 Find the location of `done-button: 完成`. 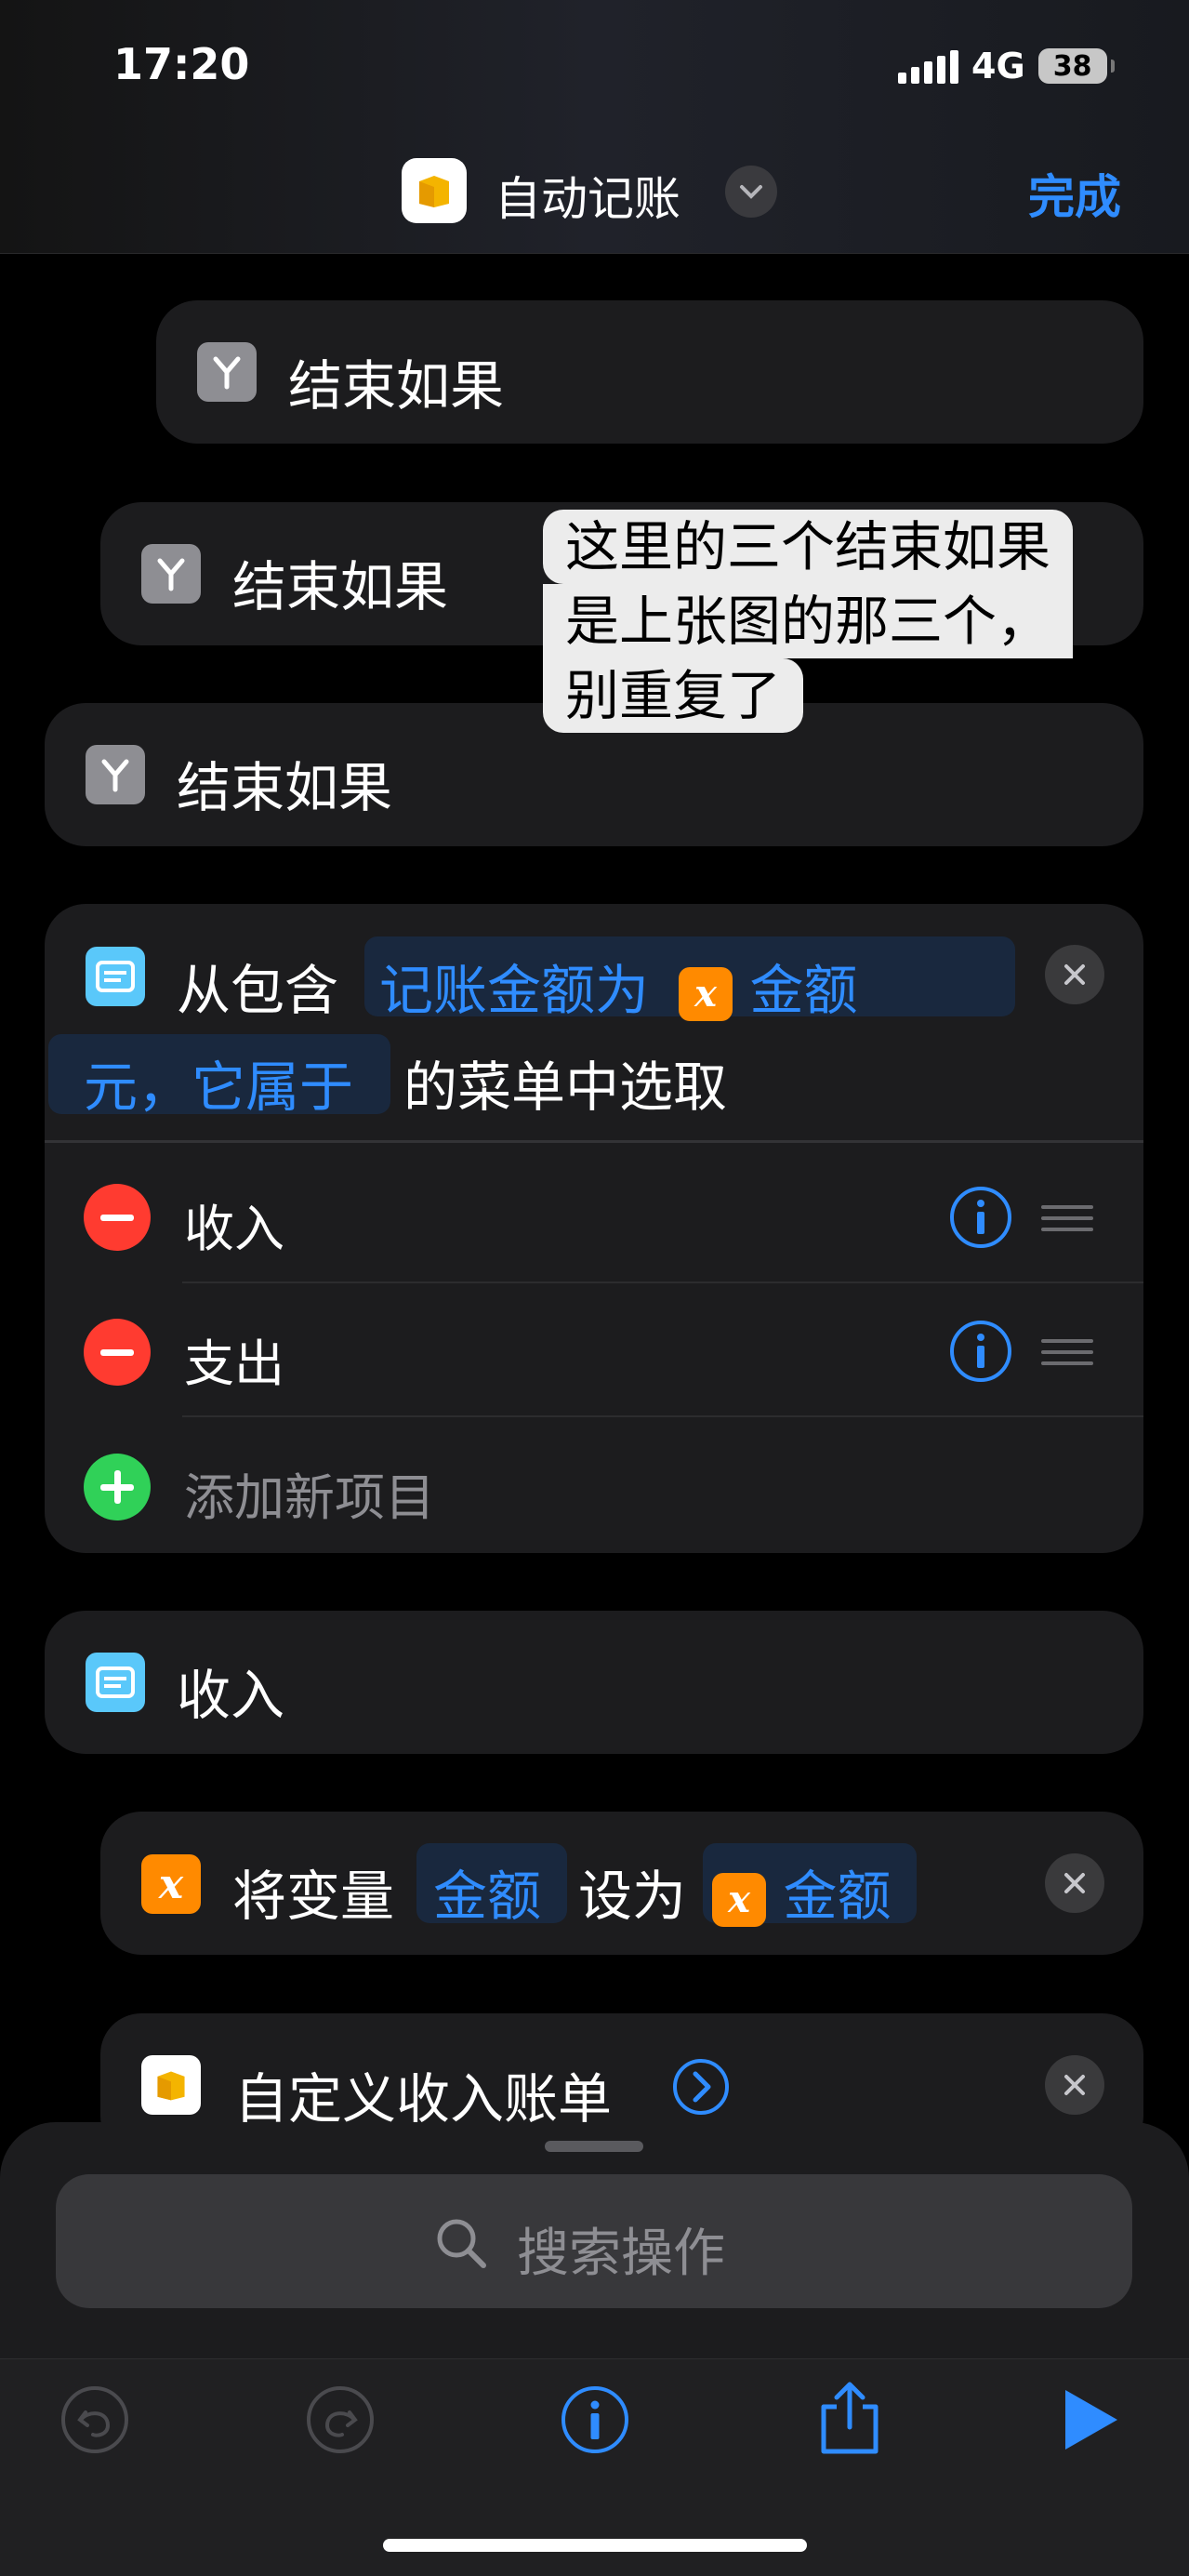

done-button: 完成 is located at coordinates (1074, 193).